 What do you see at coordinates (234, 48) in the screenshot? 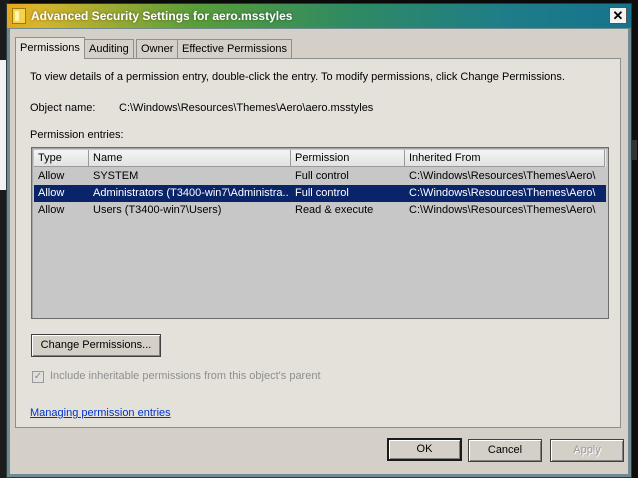
I see `tab-effective-permissions: Effective Permissions` at bounding box center [234, 48].